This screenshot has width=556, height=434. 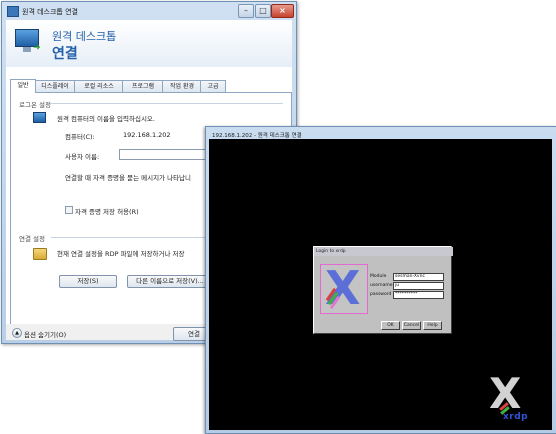 I want to click on connection-group-title: 연결 설정, so click(x=32, y=239).